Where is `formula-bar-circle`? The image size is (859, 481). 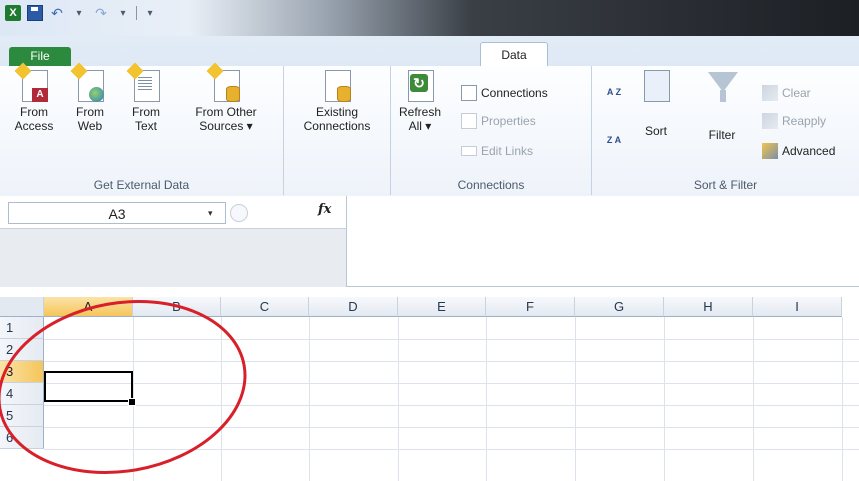
formula-bar-circle is located at coordinates (239, 213).